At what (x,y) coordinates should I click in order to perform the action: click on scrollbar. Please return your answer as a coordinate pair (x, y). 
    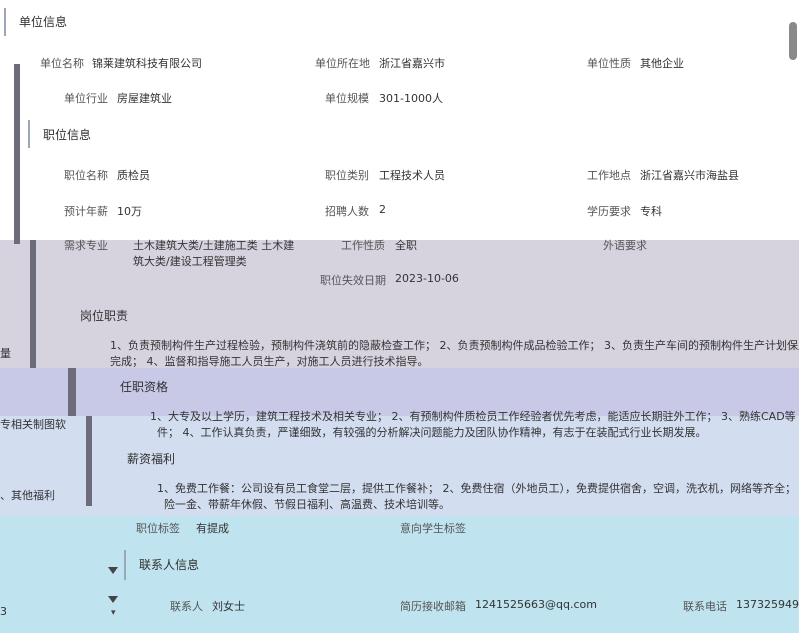
    Looking at the image, I should click on (793, 316).